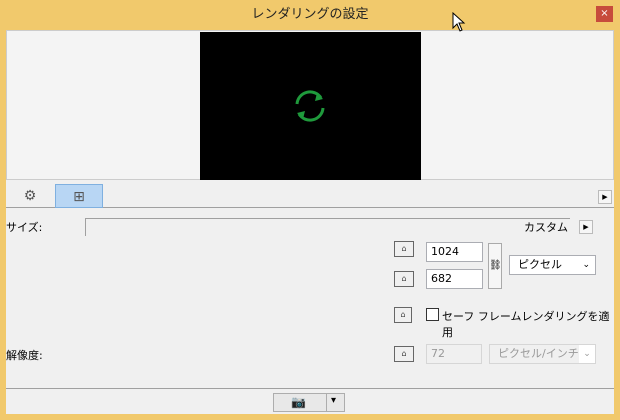 The width and height of the screenshot is (620, 420). What do you see at coordinates (404, 279) in the screenshot?
I see `height-icon: ⌂` at bounding box center [404, 279].